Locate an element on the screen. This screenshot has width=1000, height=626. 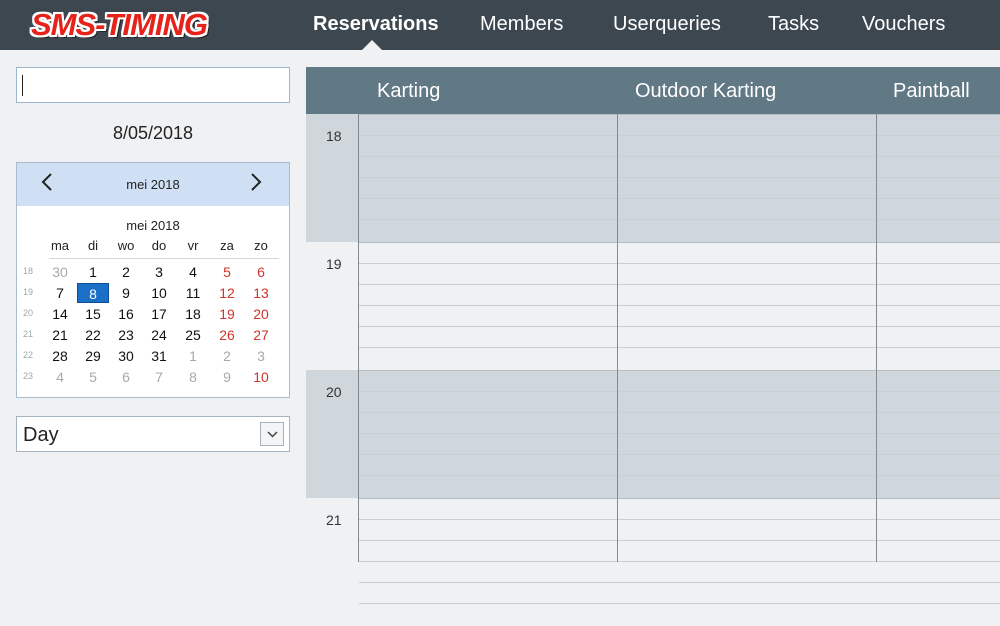
chevron-down-icon is located at coordinates (272, 434).